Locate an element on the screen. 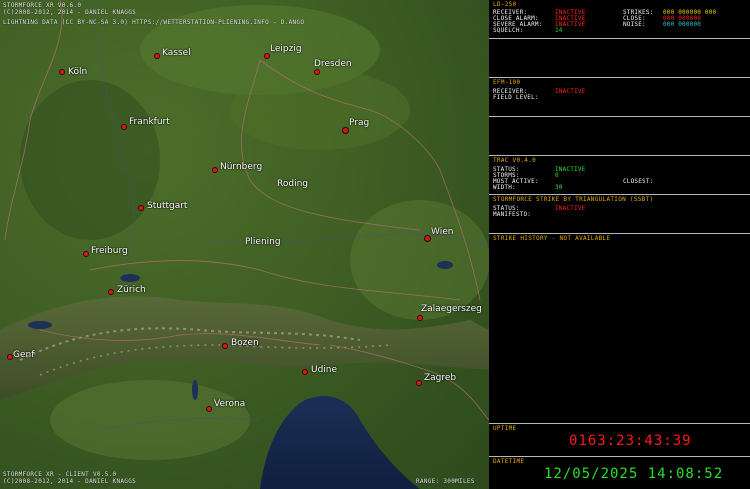  city-label: Udine is located at coordinates (324, 370).